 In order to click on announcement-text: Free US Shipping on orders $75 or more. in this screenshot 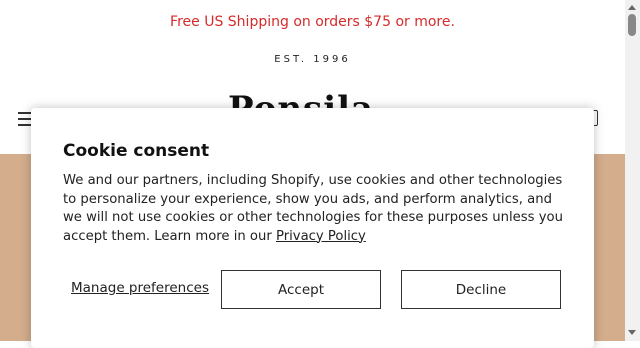, I will do `click(312, 22)`.